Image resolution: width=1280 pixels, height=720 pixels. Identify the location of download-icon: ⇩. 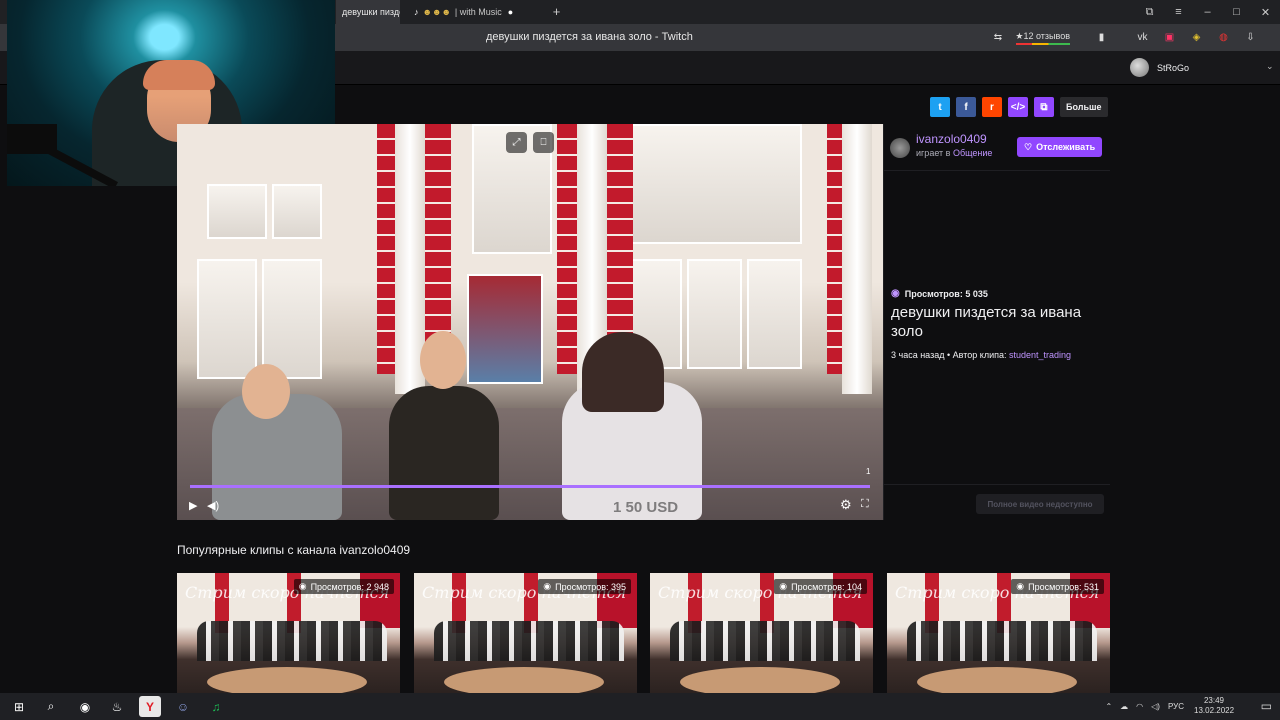
(1250, 37).